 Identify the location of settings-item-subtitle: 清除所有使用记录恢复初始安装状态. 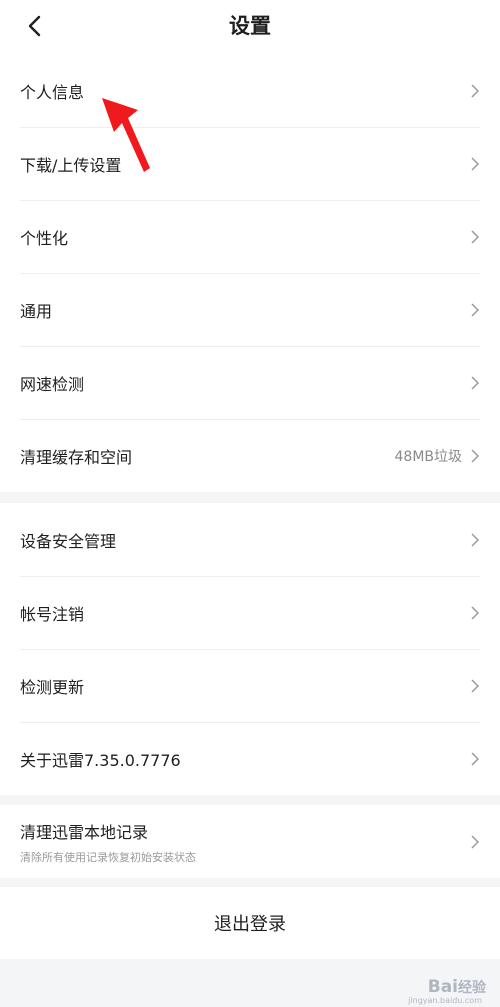
(108, 857).